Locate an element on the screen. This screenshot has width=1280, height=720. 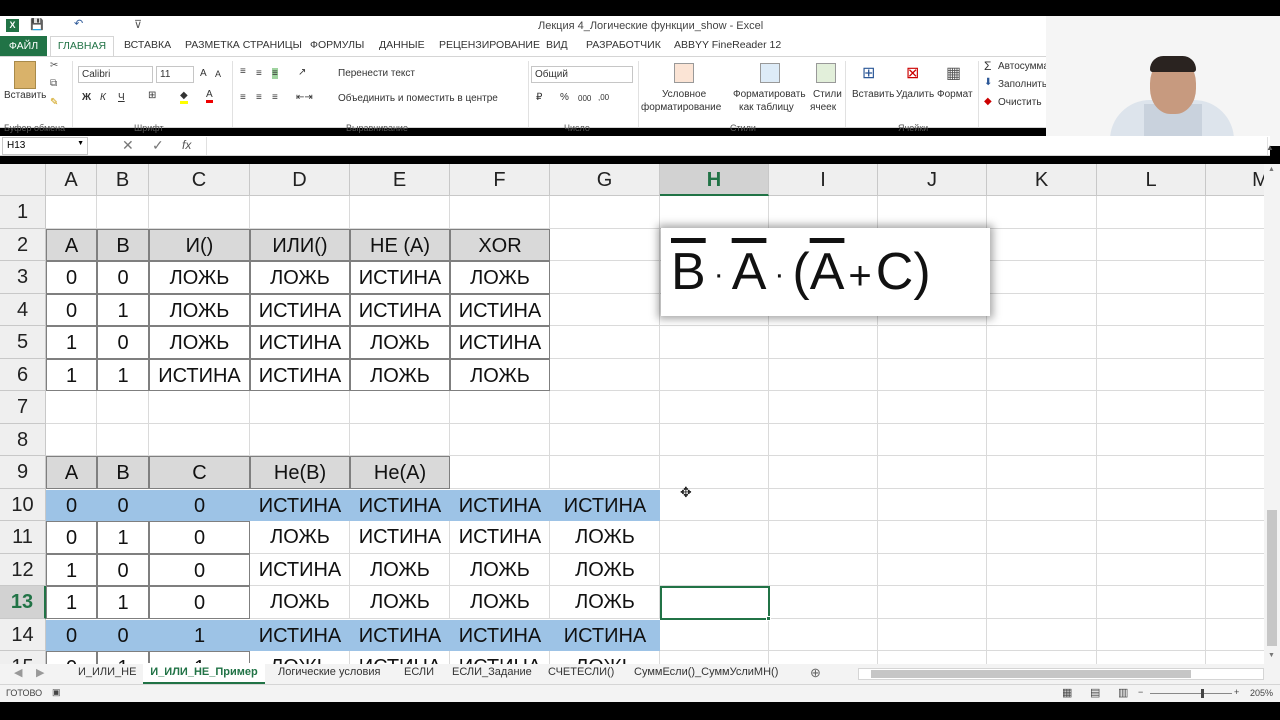
tab-home: ГЛАВНАЯ is located at coordinates (82, 46).